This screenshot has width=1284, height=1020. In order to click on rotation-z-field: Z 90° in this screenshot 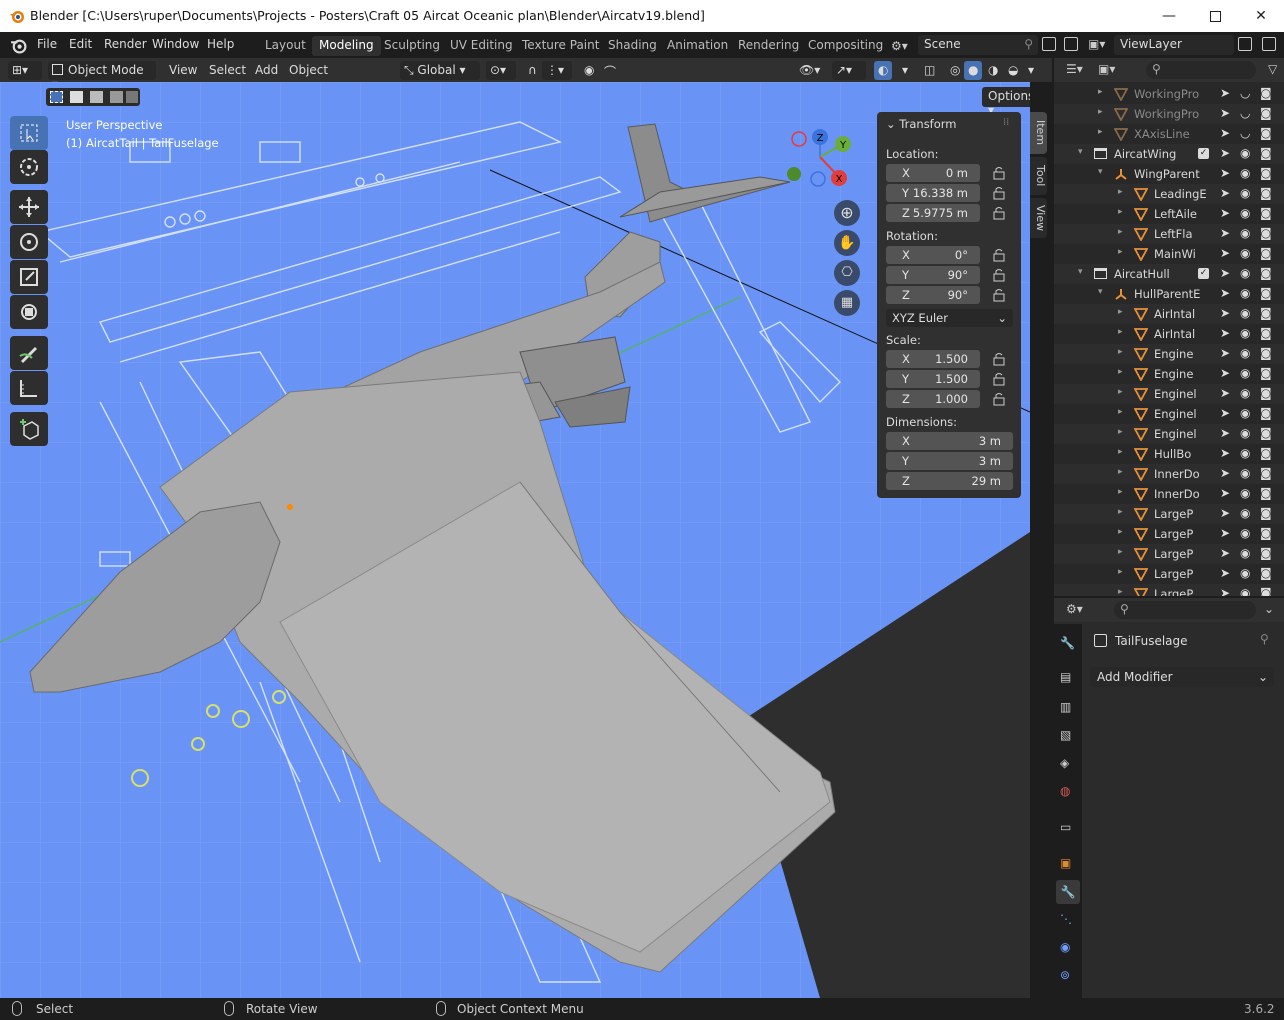, I will do `click(933, 295)`.